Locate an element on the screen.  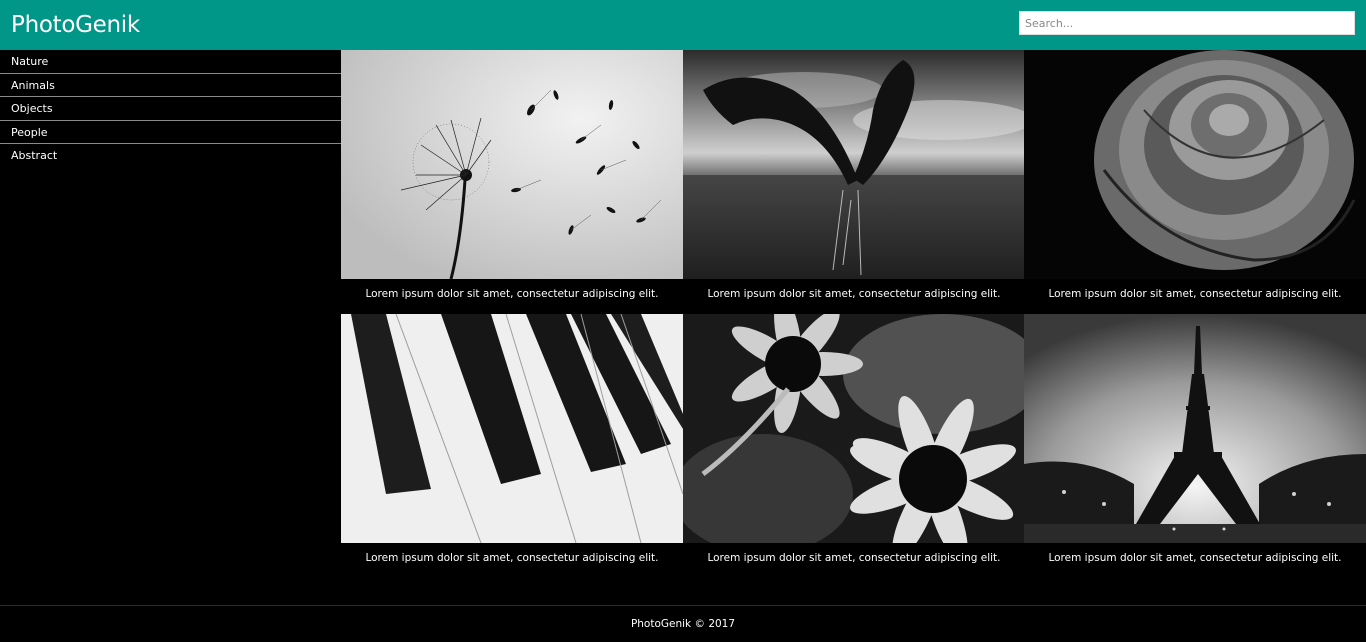
sidebar-item-people: People is located at coordinates (170, 133).